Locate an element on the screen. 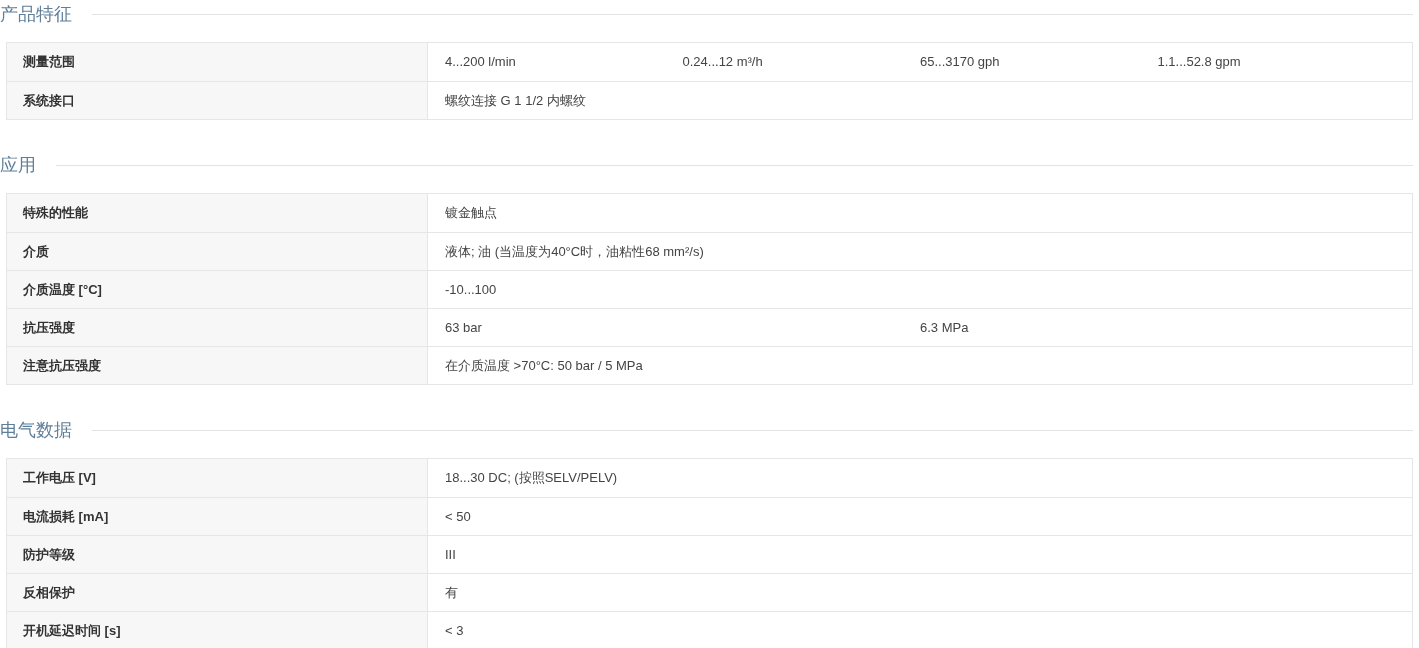 The image size is (1419, 648). section-heading: 产品特征 is located at coordinates (36, 14).